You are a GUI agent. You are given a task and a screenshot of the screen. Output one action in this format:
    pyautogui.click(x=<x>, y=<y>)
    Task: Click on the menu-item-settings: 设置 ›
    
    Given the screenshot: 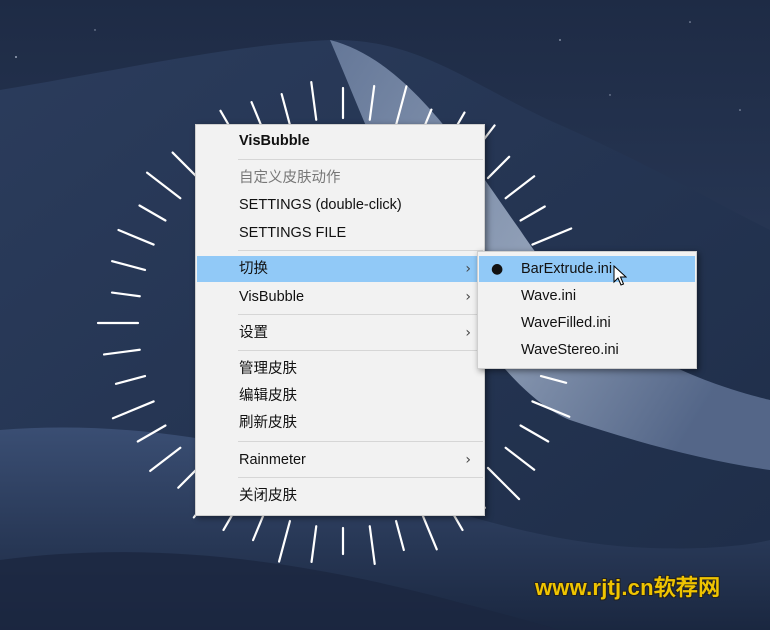 What is the action you would take?
    pyautogui.click(x=340, y=333)
    